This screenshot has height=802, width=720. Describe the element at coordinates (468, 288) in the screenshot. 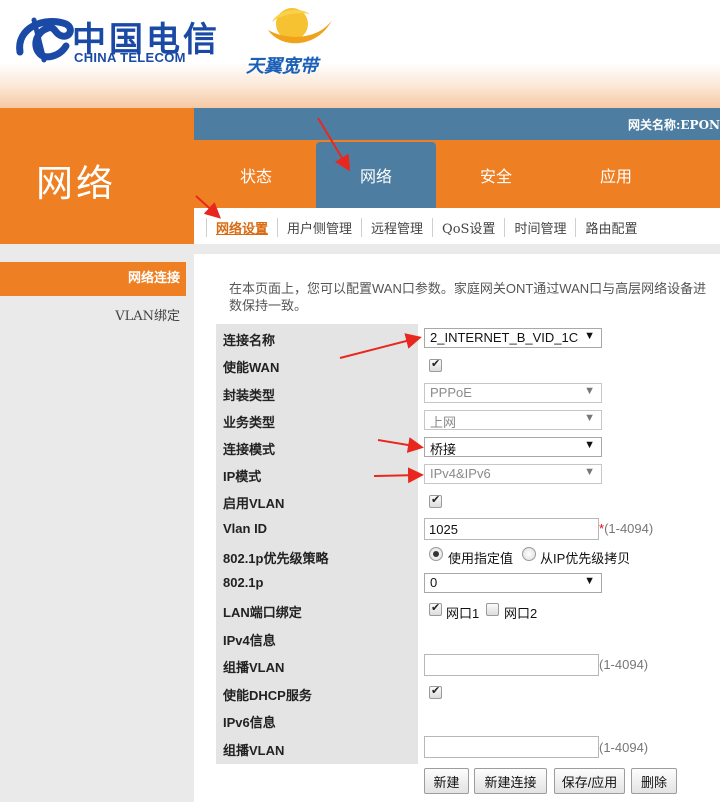

I see `description-line-1: 在本页面上，您可以配置WAN口参数。家庭网关ONT通过WAN口与高层网络设备进` at that location.